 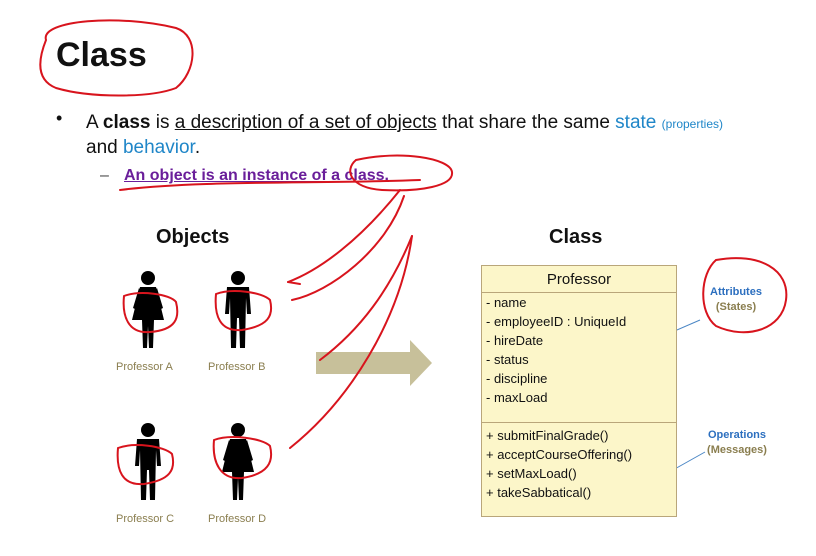 What do you see at coordinates (145, 519) in the screenshot?
I see `professor-c-label: Professor C` at bounding box center [145, 519].